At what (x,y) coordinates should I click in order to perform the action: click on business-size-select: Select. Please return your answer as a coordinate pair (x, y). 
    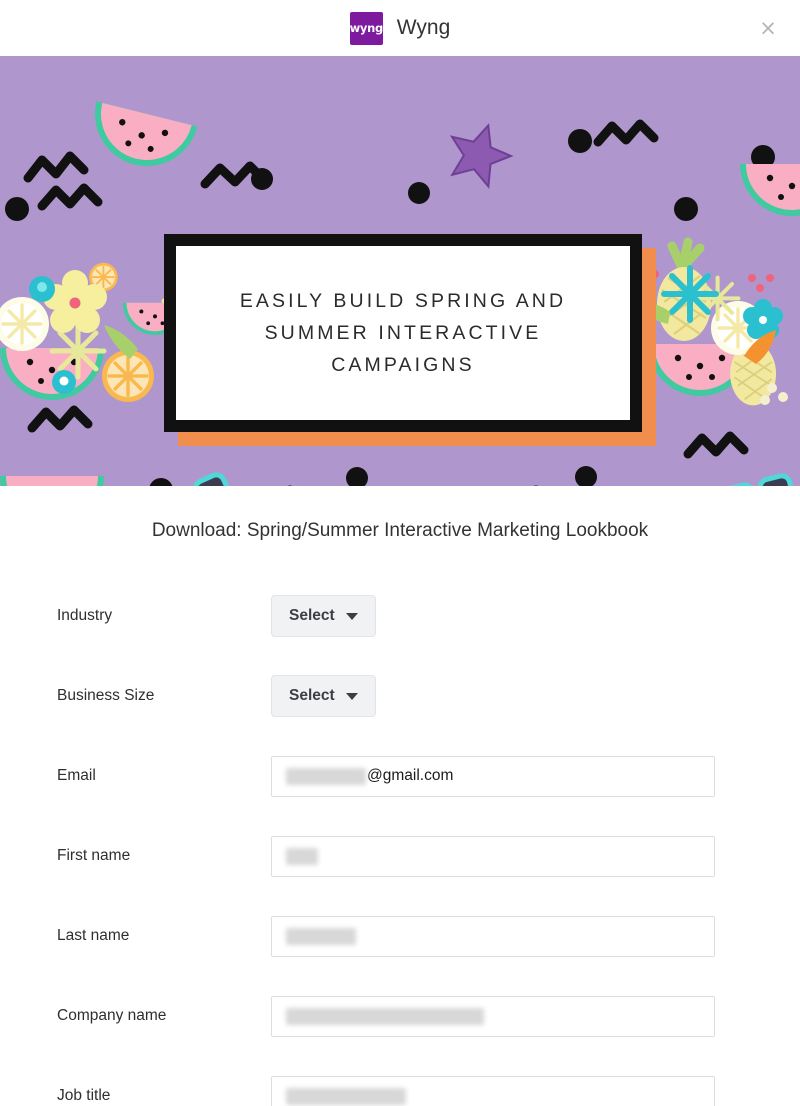
    Looking at the image, I should click on (323, 696).